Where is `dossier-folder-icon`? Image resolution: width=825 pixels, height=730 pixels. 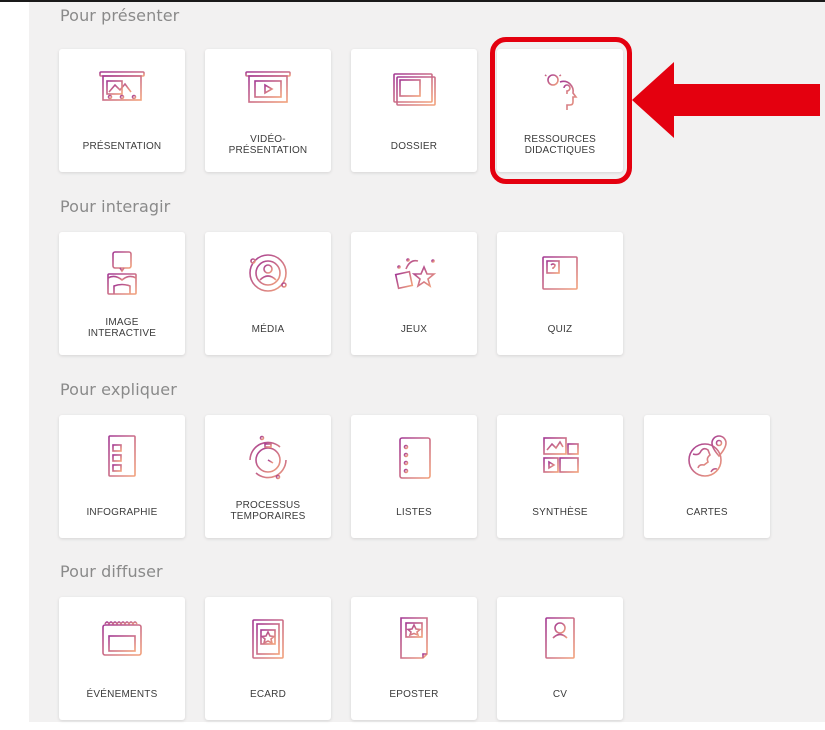 dossier-folder-icon is located at coordinates (414, 92).